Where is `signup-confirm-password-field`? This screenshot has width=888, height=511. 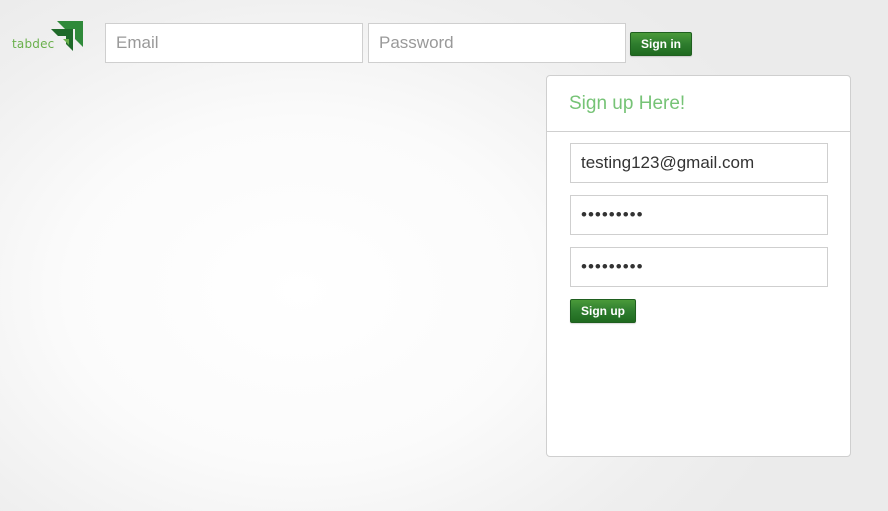 signup-confirm-password-field is located at coordinates (699, 267).